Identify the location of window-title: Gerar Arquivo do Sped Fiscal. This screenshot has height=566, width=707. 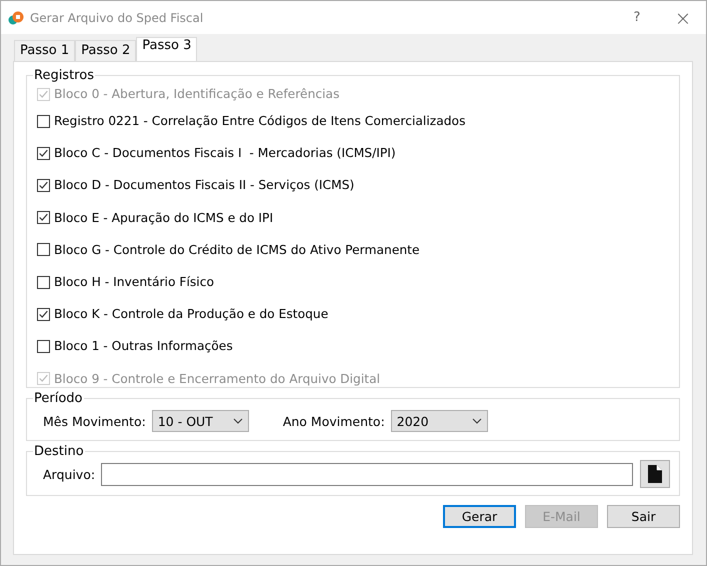
(117, 17).